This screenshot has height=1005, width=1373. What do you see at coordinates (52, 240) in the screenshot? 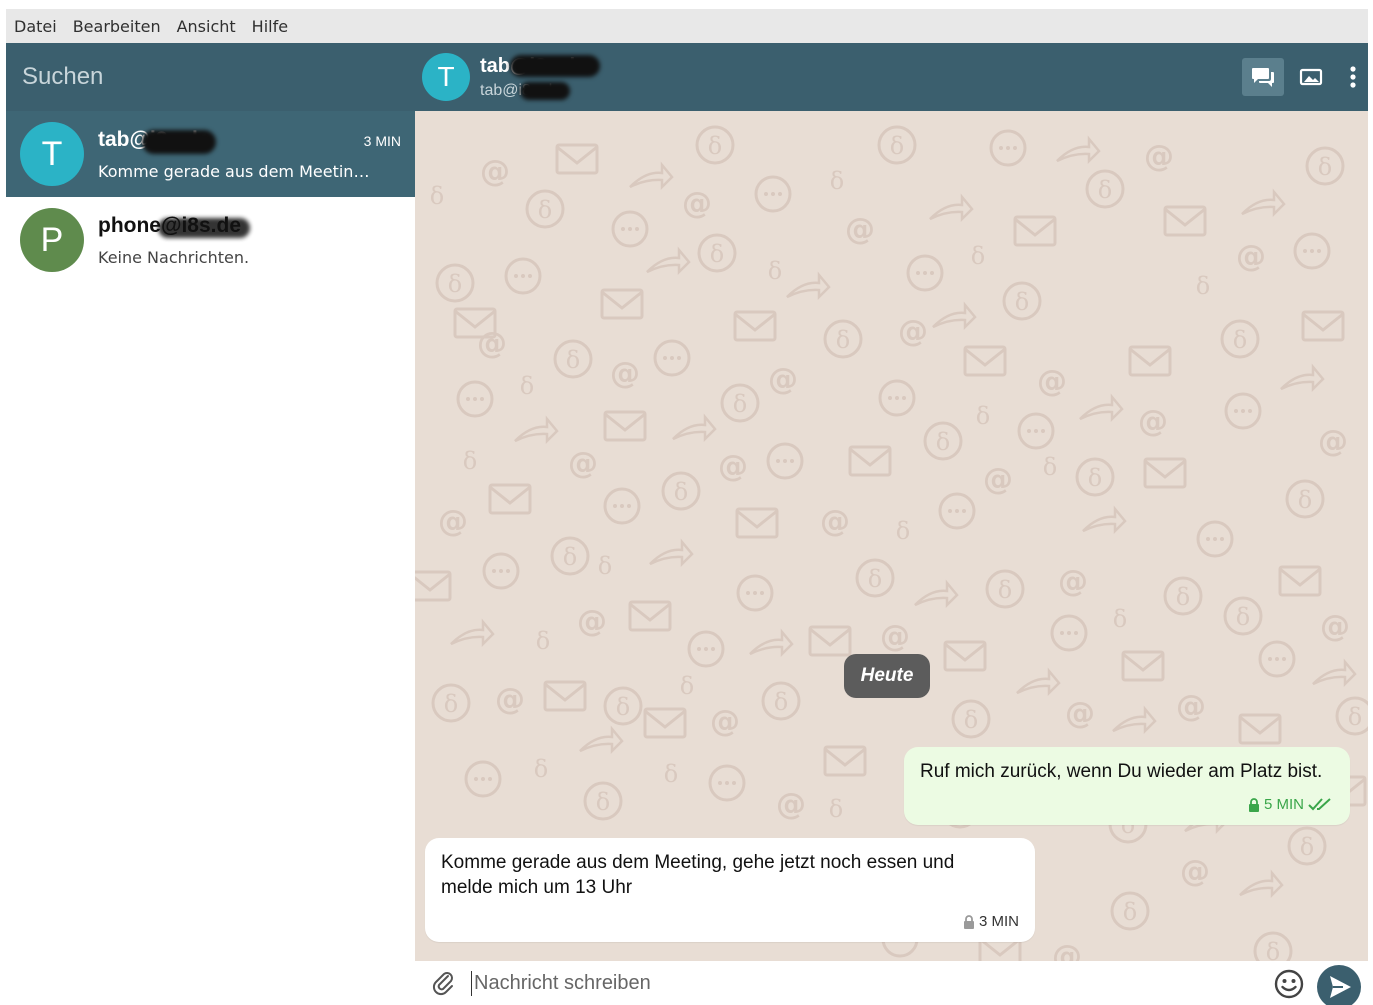
I see `avatar: P` at bounding box center [52, 240].